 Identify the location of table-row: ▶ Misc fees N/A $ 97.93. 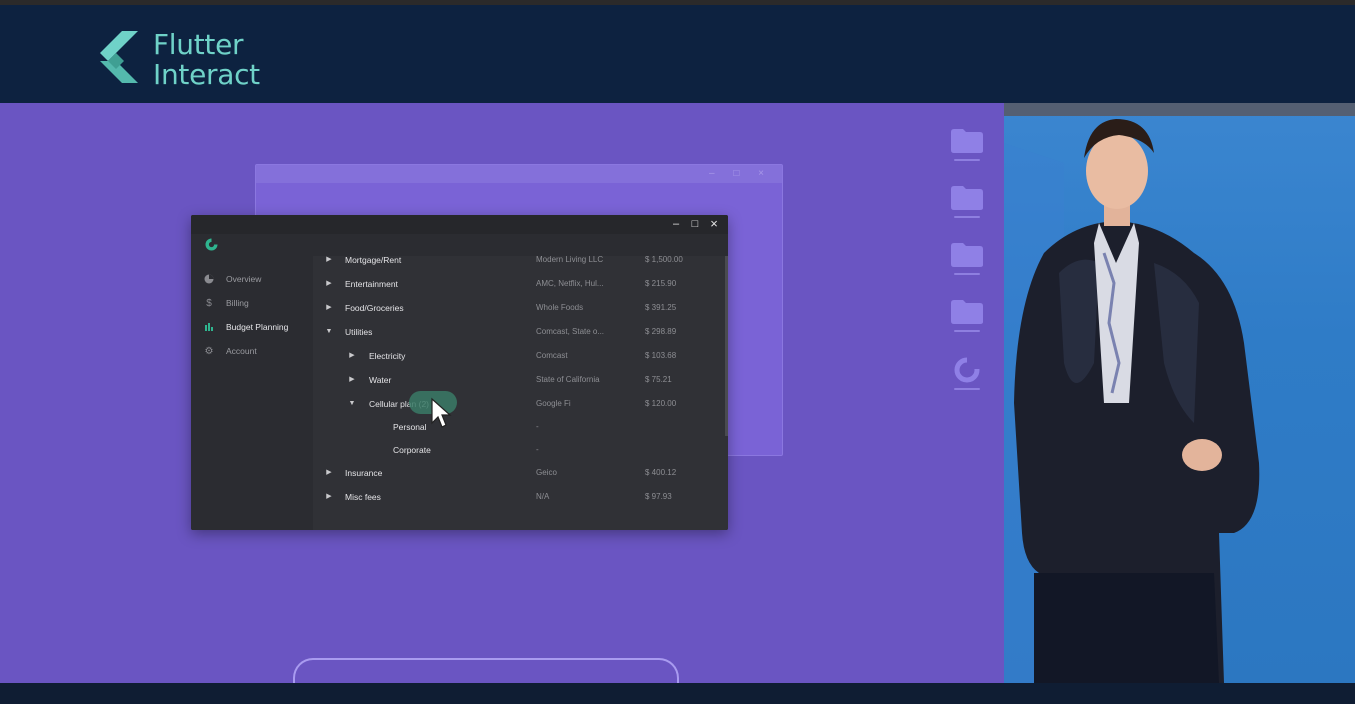
(518, 498).